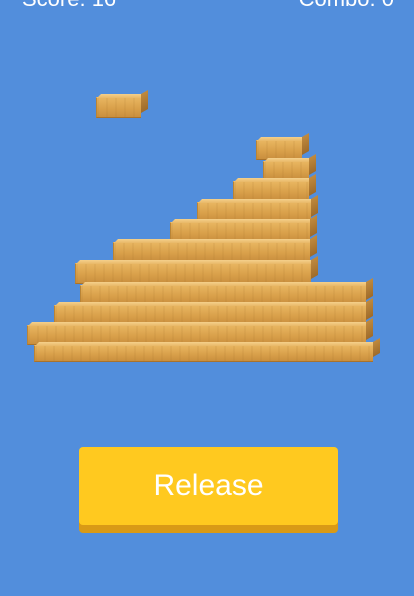 This screenshot has width=414, height=596. I want to click on release-button-label: Release, so click(208, 485).